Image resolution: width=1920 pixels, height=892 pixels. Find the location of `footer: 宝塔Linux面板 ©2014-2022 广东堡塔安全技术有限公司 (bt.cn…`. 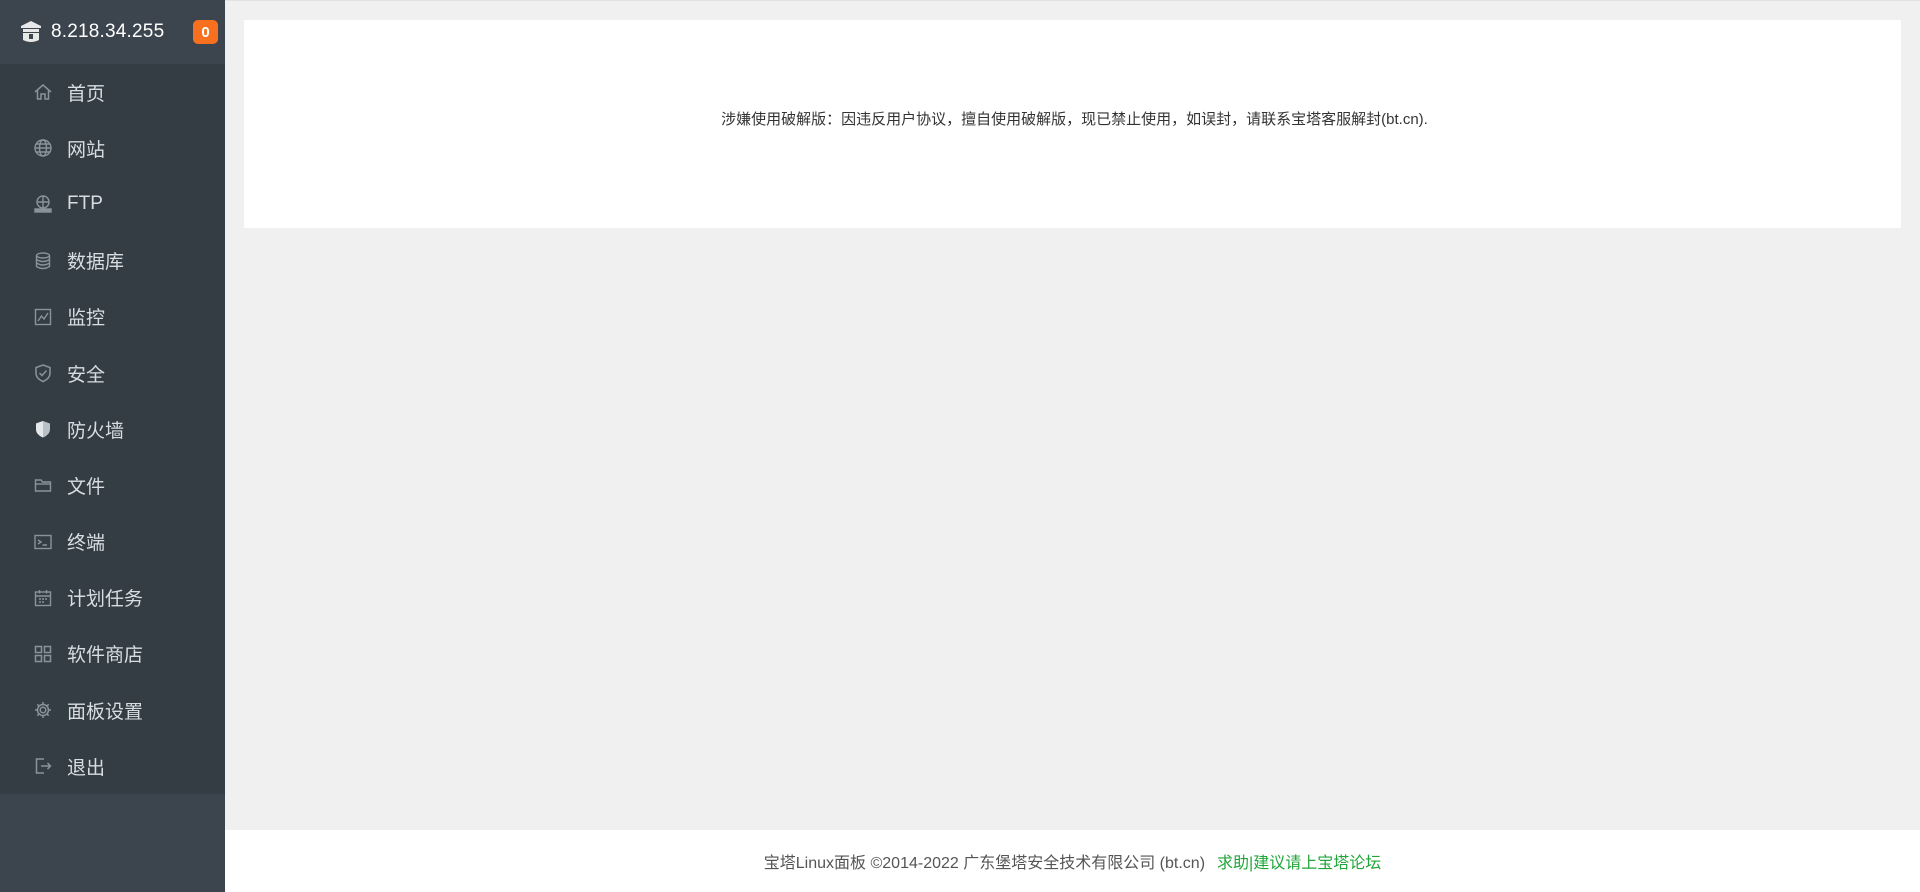

footer: 宝塔Linux面板 ©2014-2022 广东堡塔安全技术有限公司 (bt.cn… is located at coordinates (1072, 861).